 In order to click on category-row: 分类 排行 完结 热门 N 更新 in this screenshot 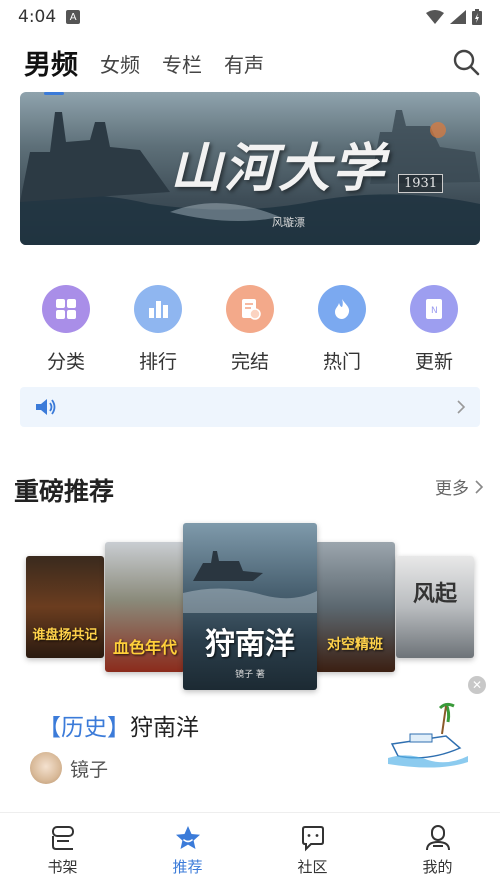, I will do `click(250, 329)`.